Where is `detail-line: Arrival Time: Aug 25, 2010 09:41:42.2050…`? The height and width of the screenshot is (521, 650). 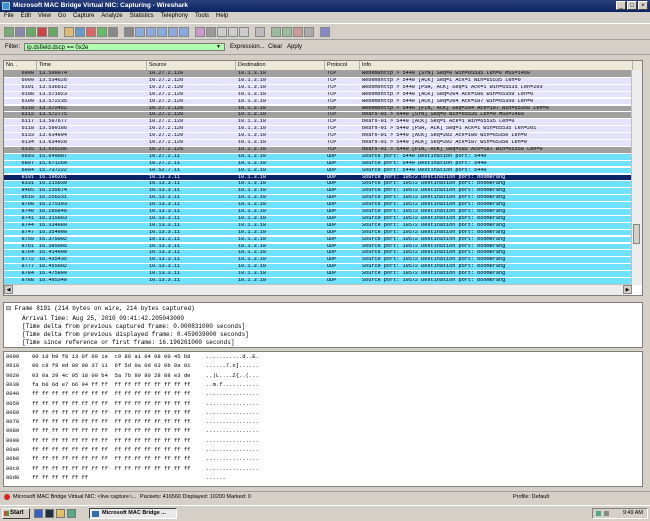
detail-line: Arrival Time: Aug 25, 2010 09:41:42.2050… is located at coordinates (103, 318).